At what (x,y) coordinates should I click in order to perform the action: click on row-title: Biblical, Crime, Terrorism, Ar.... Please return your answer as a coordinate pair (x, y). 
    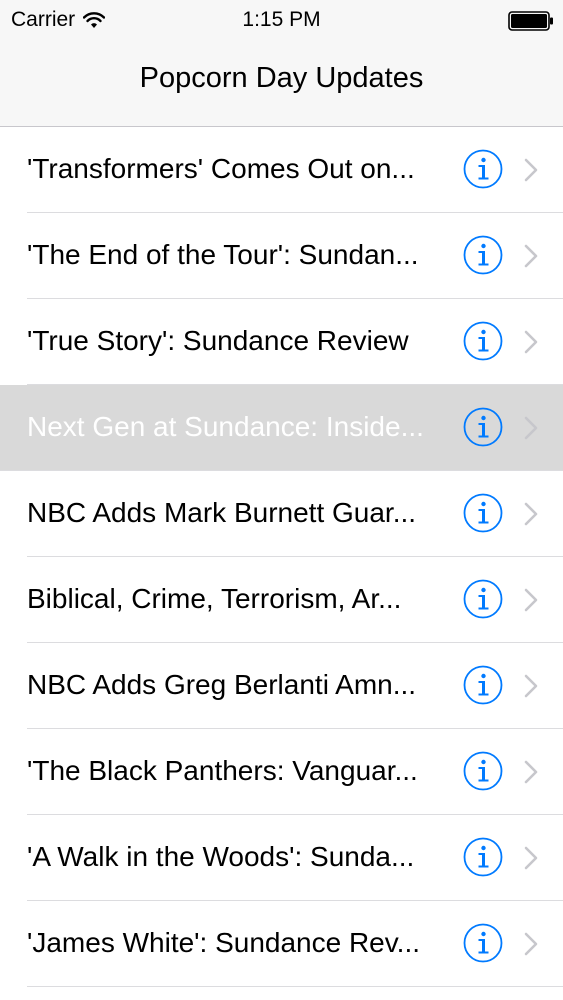
    Looking at the image, I should click on (214, 598).